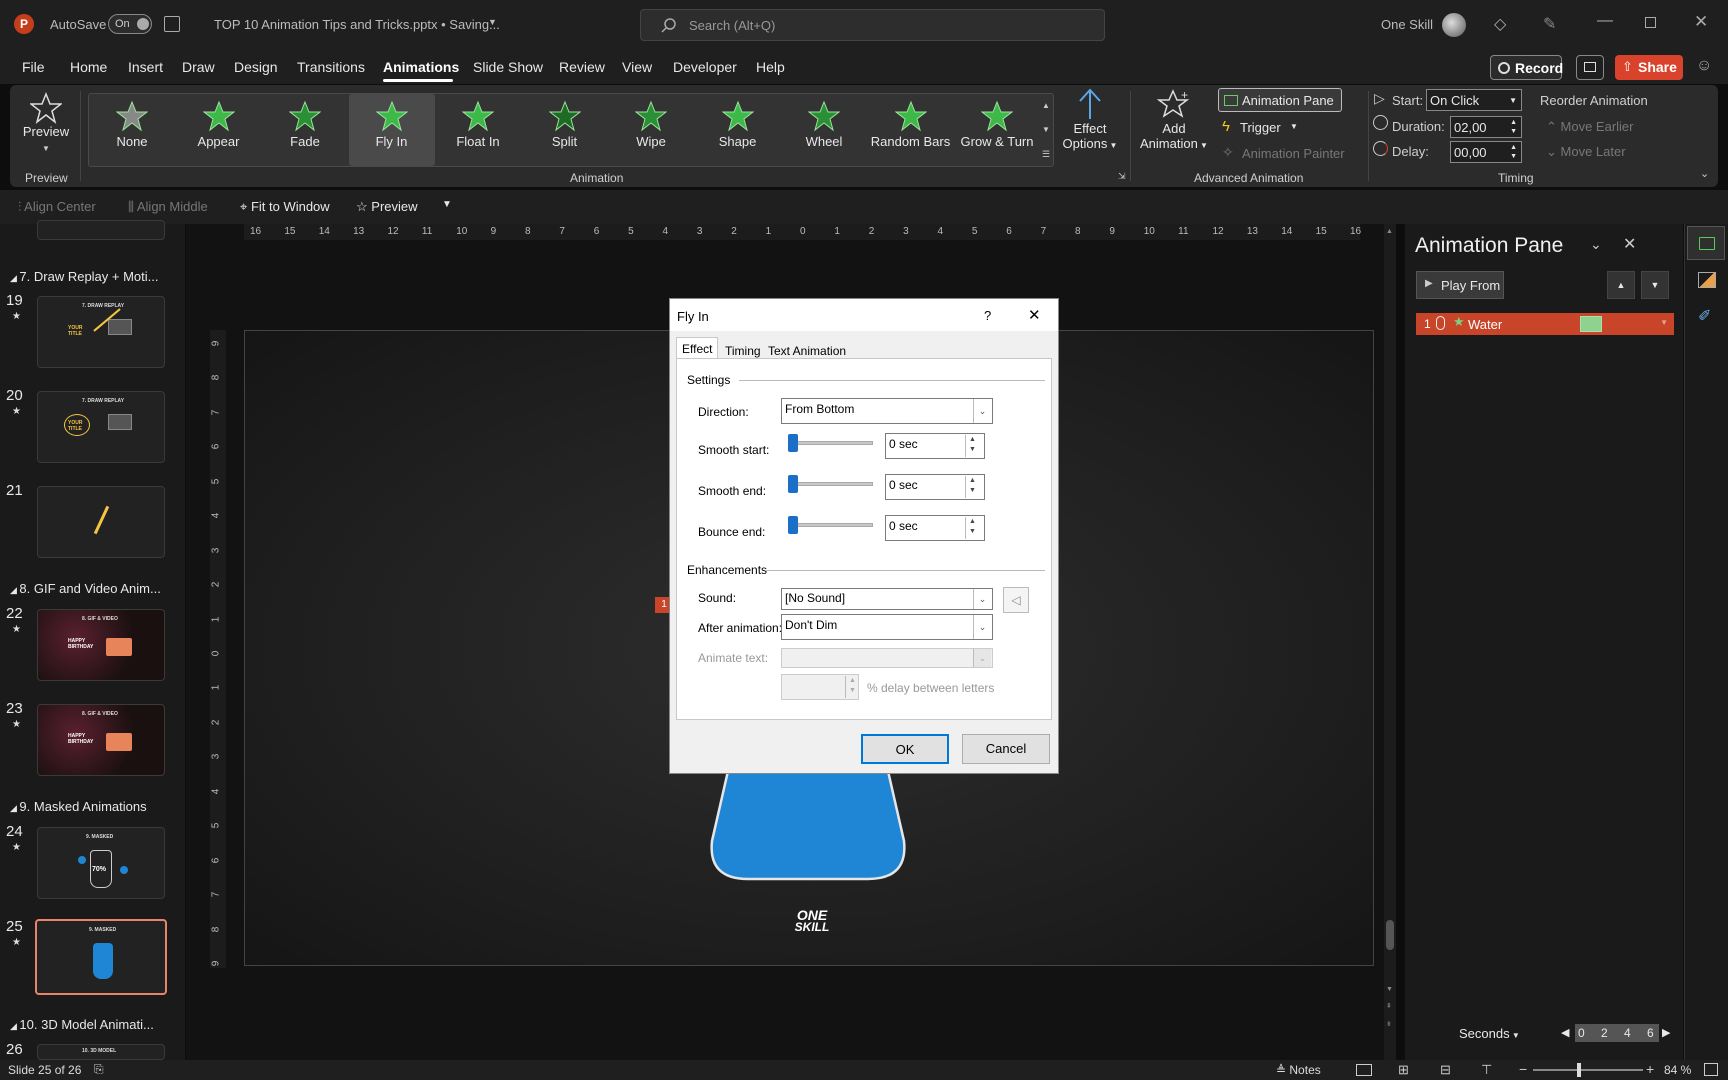  What do you see at coordinates (1677, 1070) in the screenshot?
I see `zoom-level: 84 %` at bounding box center [1677, 1070].